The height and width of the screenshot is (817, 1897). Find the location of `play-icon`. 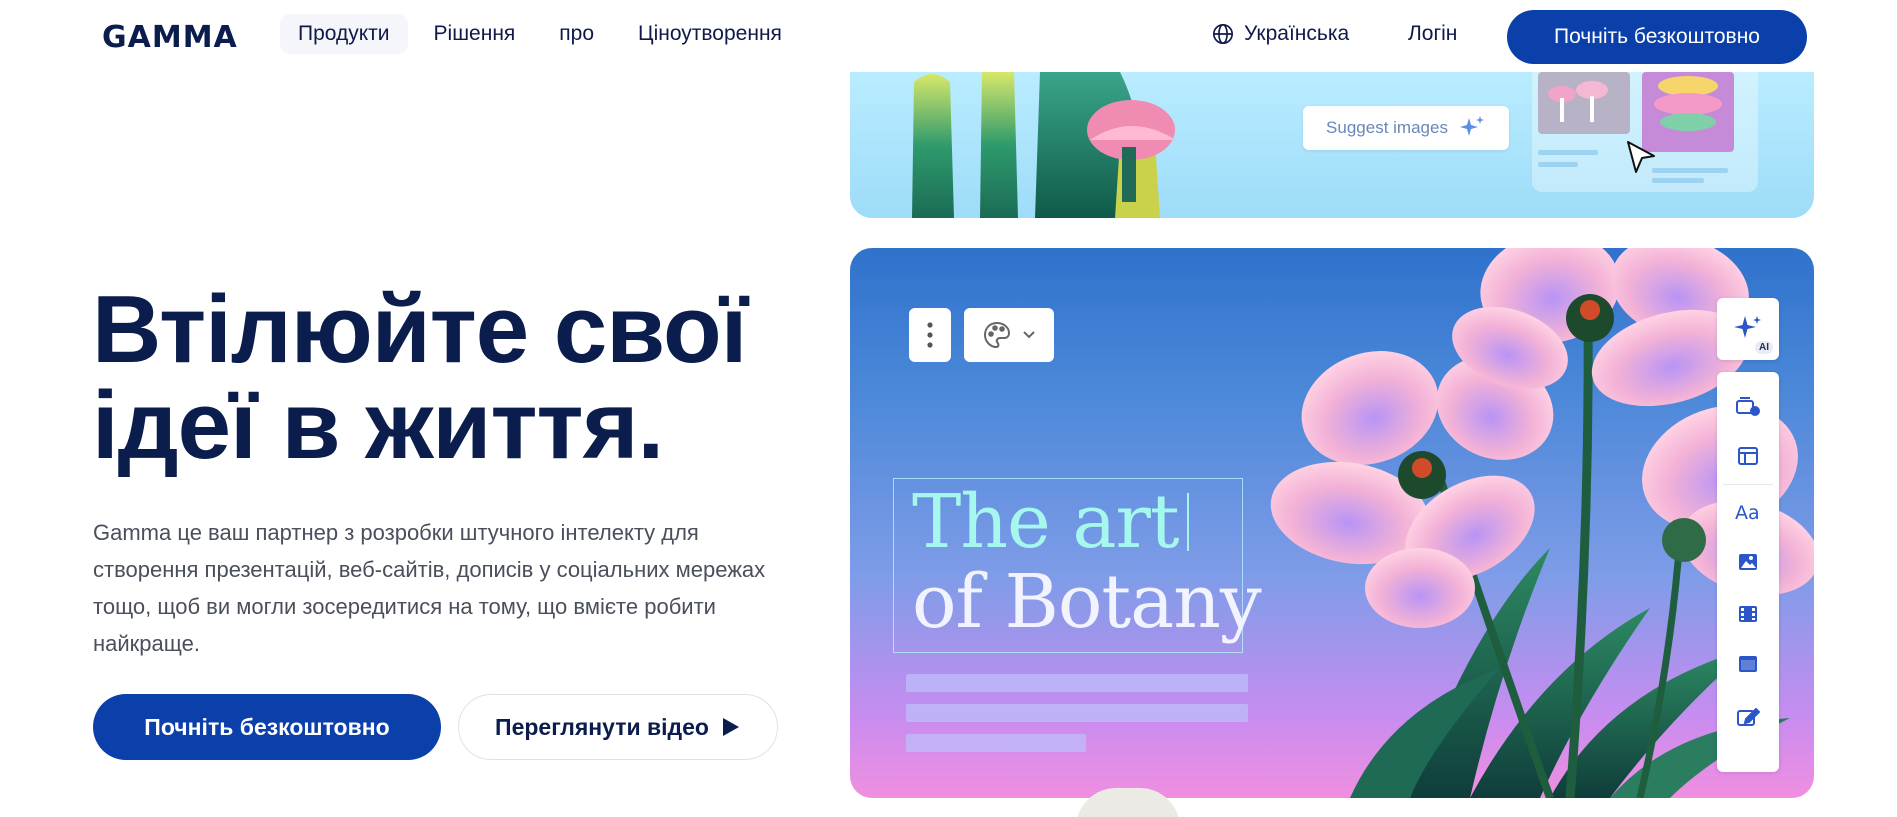

play-icon is located at coordinates (730, 727).